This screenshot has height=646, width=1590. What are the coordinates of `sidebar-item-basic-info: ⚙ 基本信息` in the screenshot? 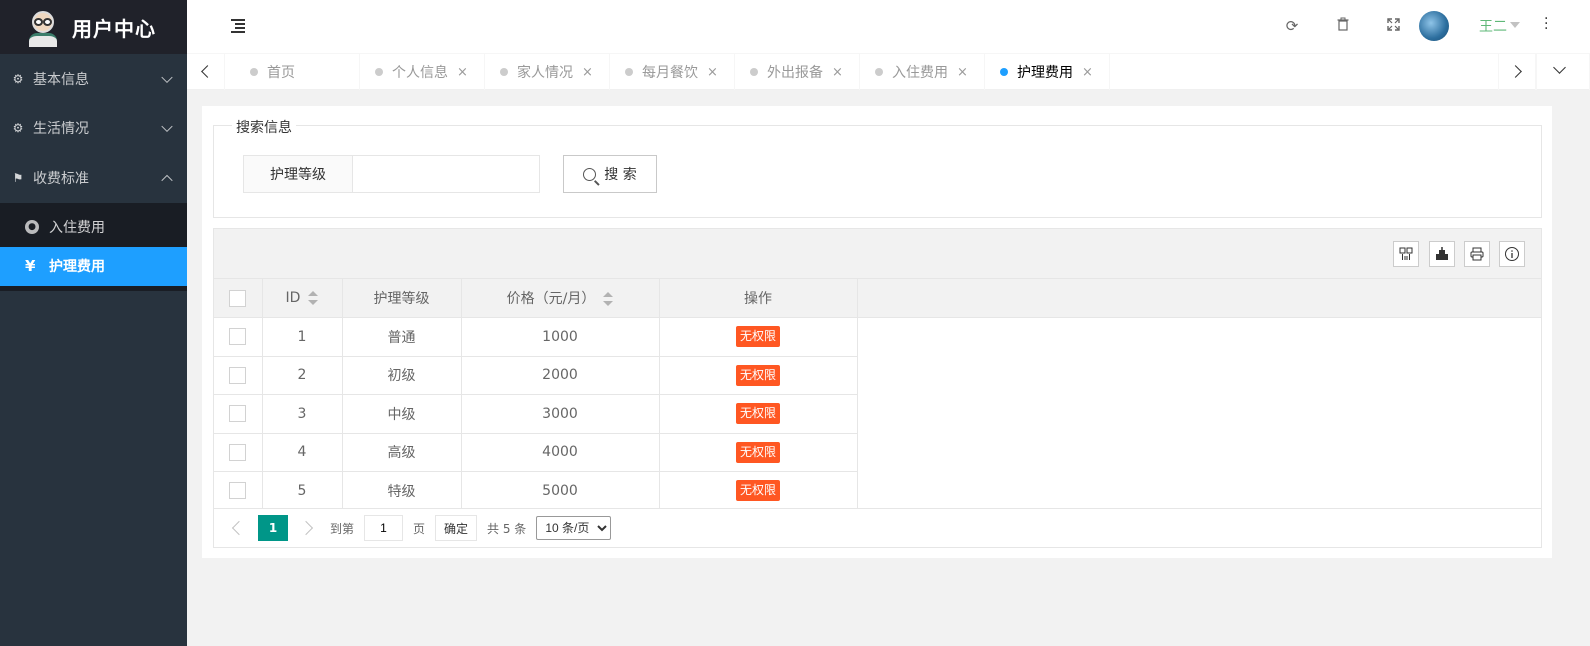 It's located at (93, 79).